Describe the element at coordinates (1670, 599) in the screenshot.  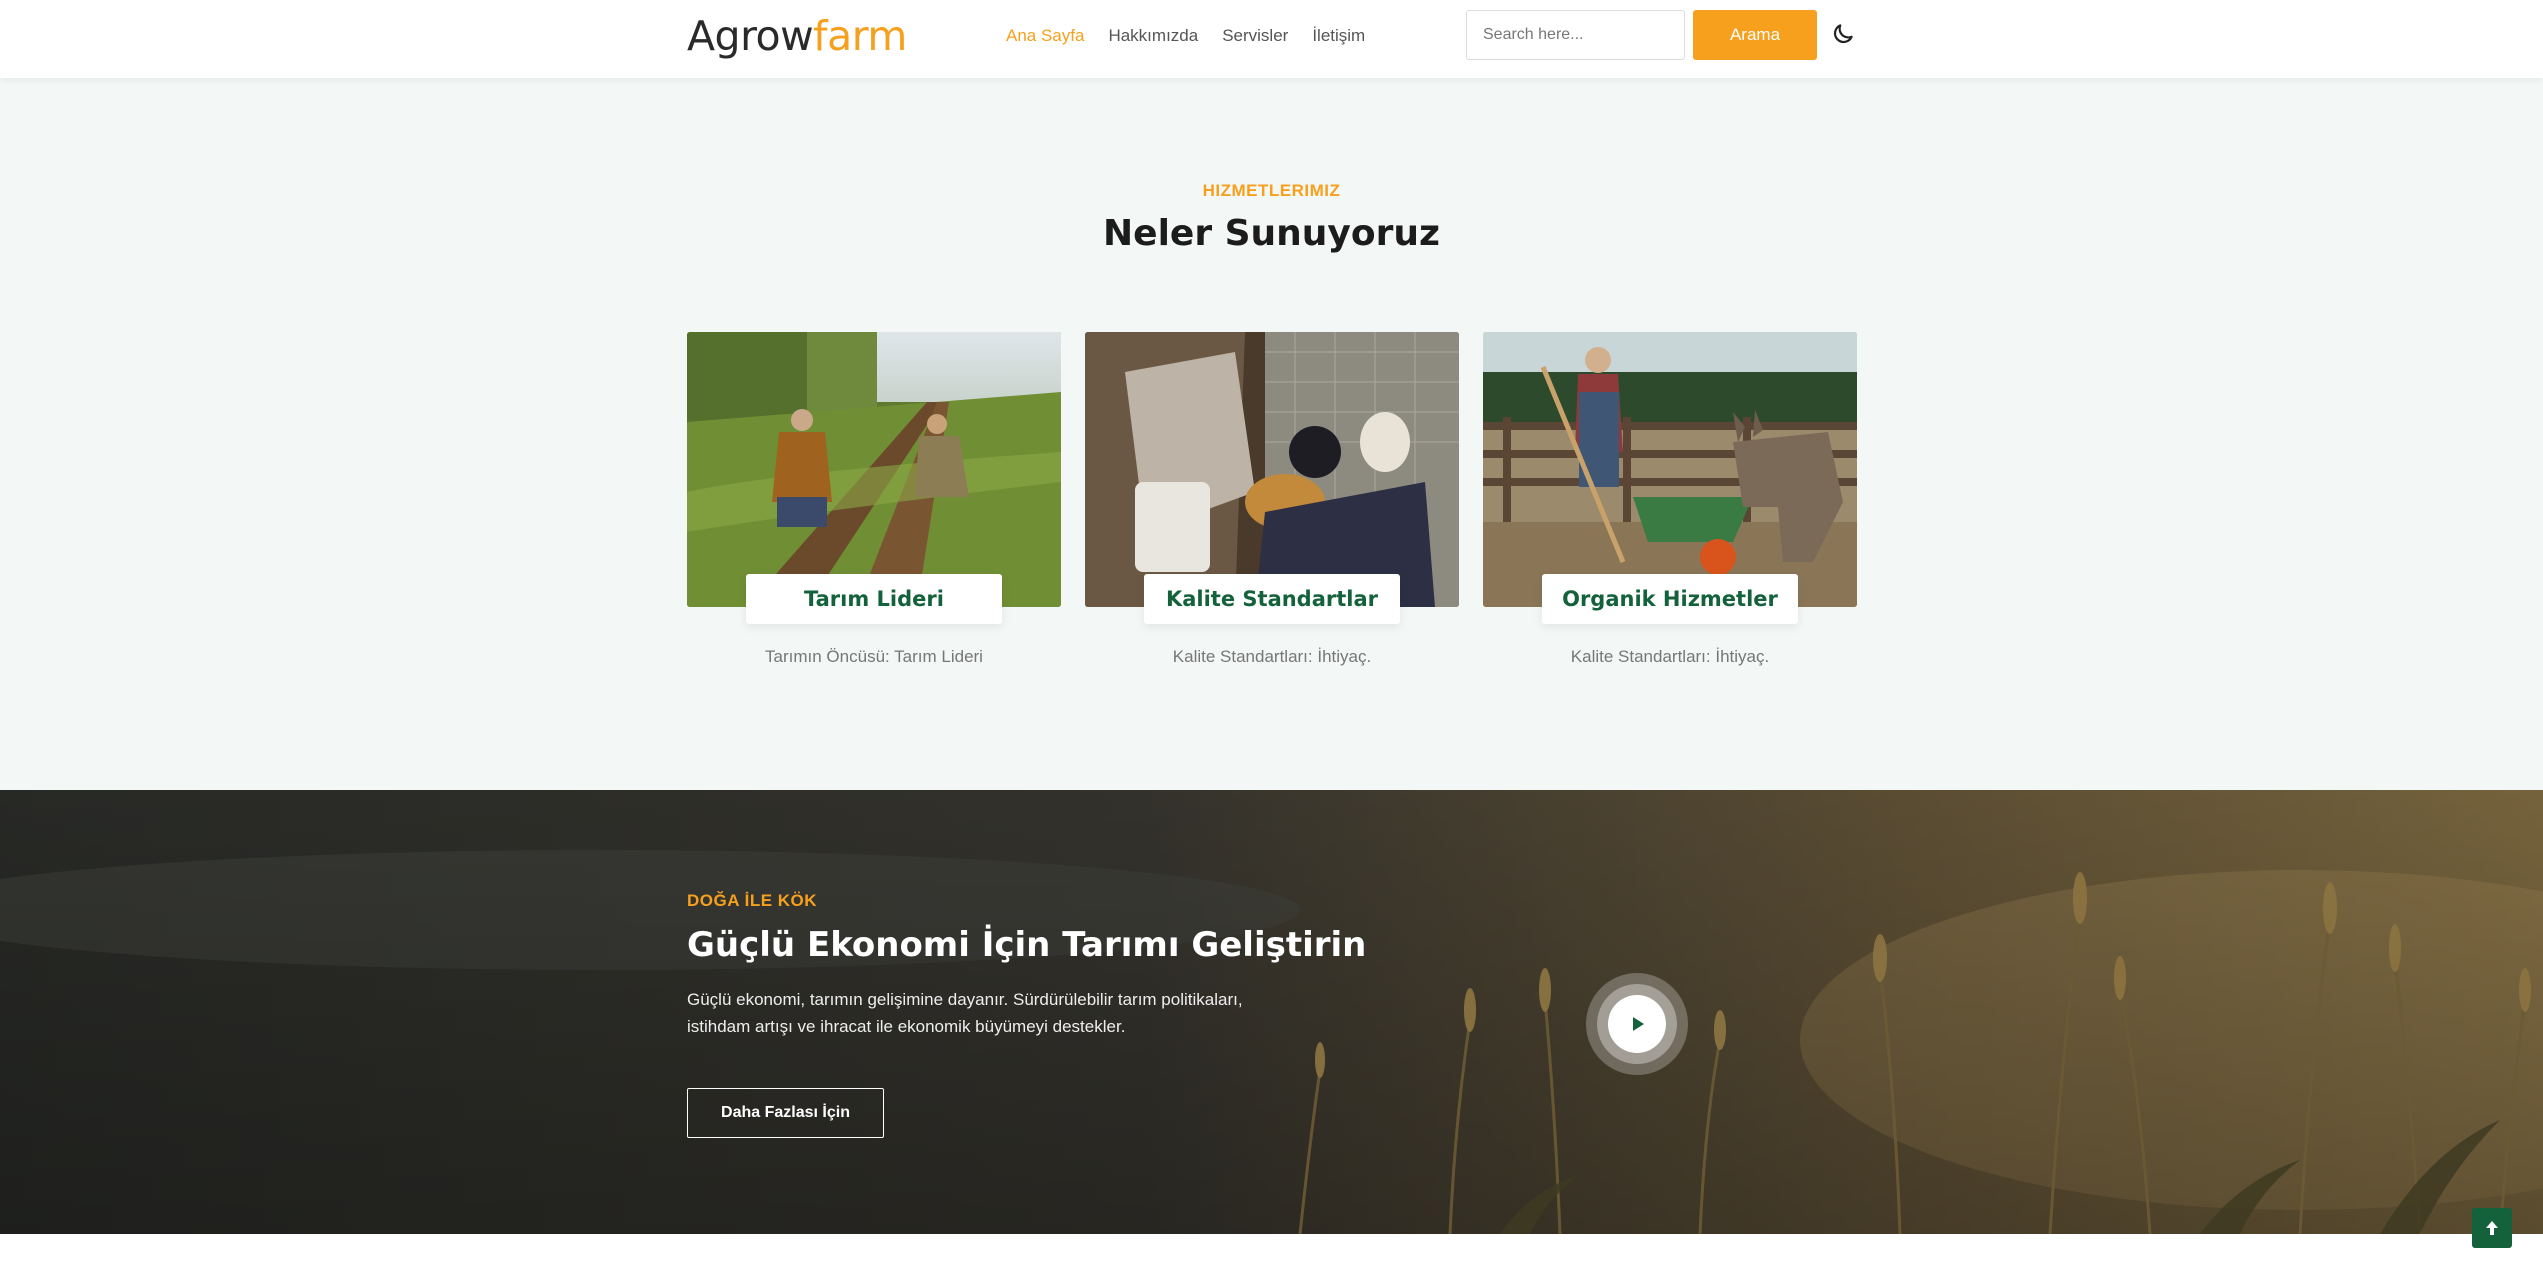
I see `service-card-title: Organik Hizmetler` at that location.